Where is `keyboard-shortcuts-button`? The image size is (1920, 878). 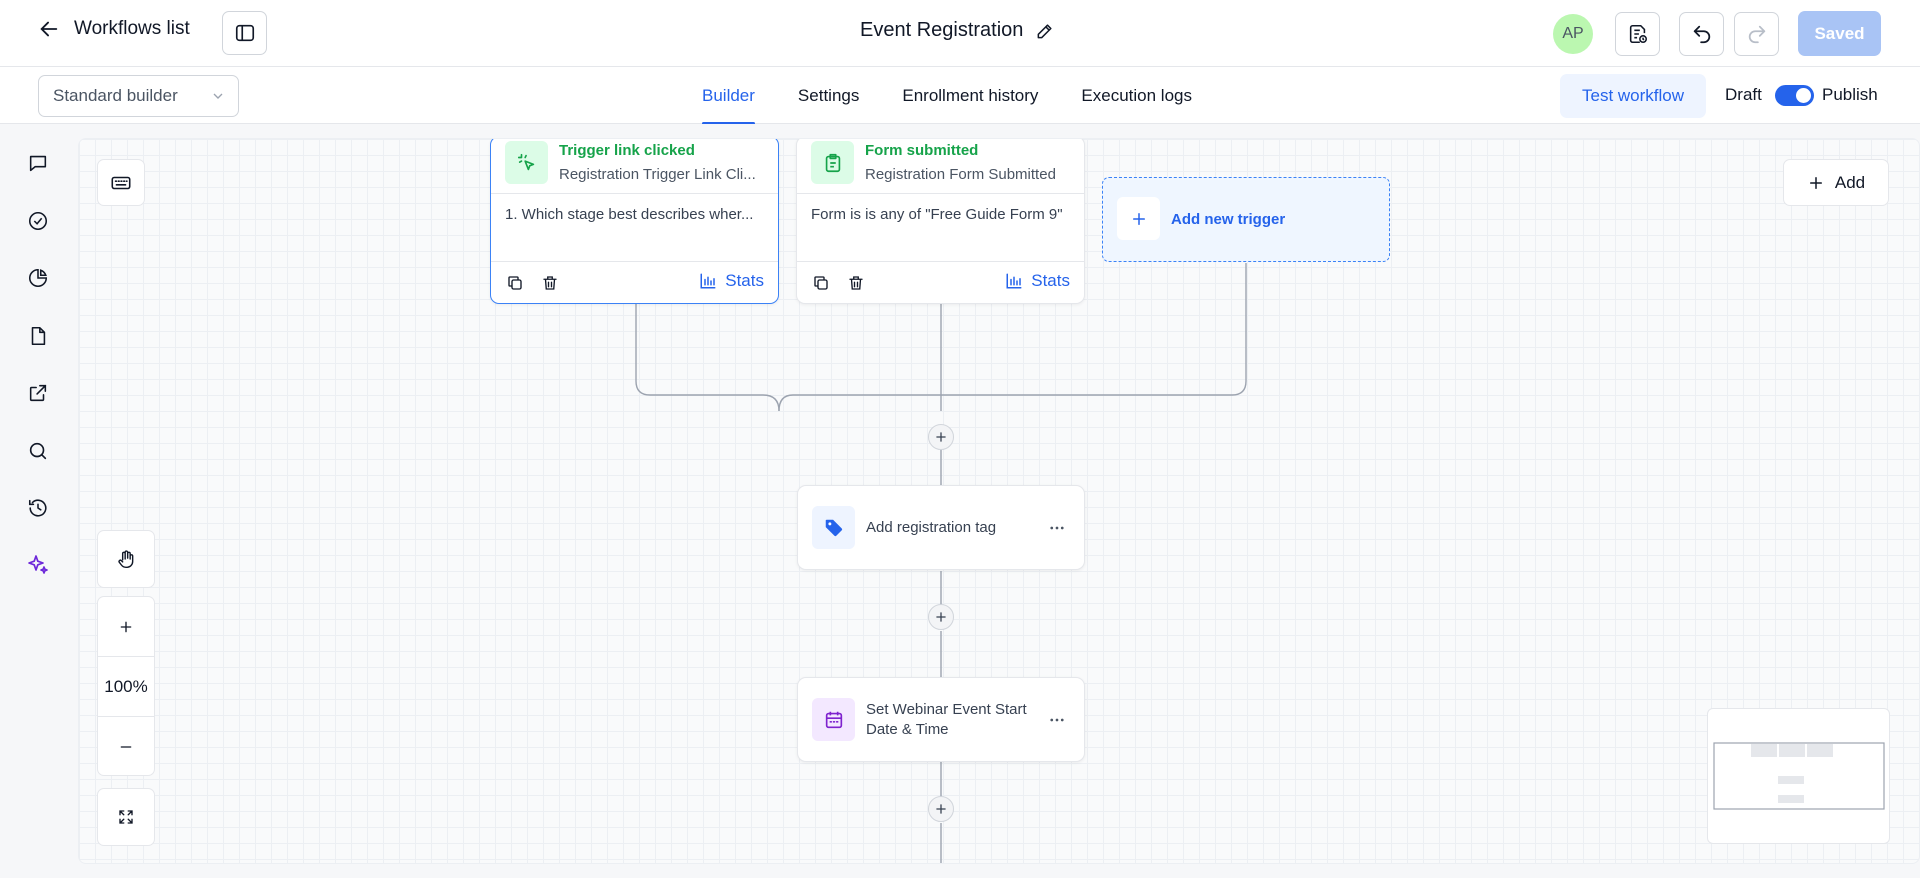 keyboard-shortcuts-button is located at coordinates (121, 182).